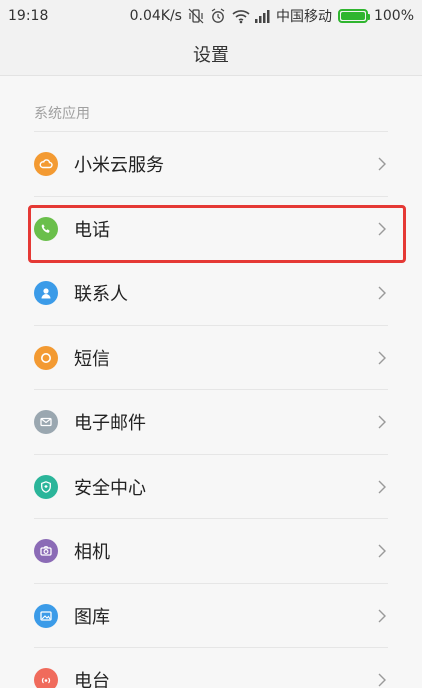 This screenshot has width=422, height=688. What do you see at coordinates (393, 16) in the screenshot?
I see `battery-percent: 100%` at bounding box center [393, 16].